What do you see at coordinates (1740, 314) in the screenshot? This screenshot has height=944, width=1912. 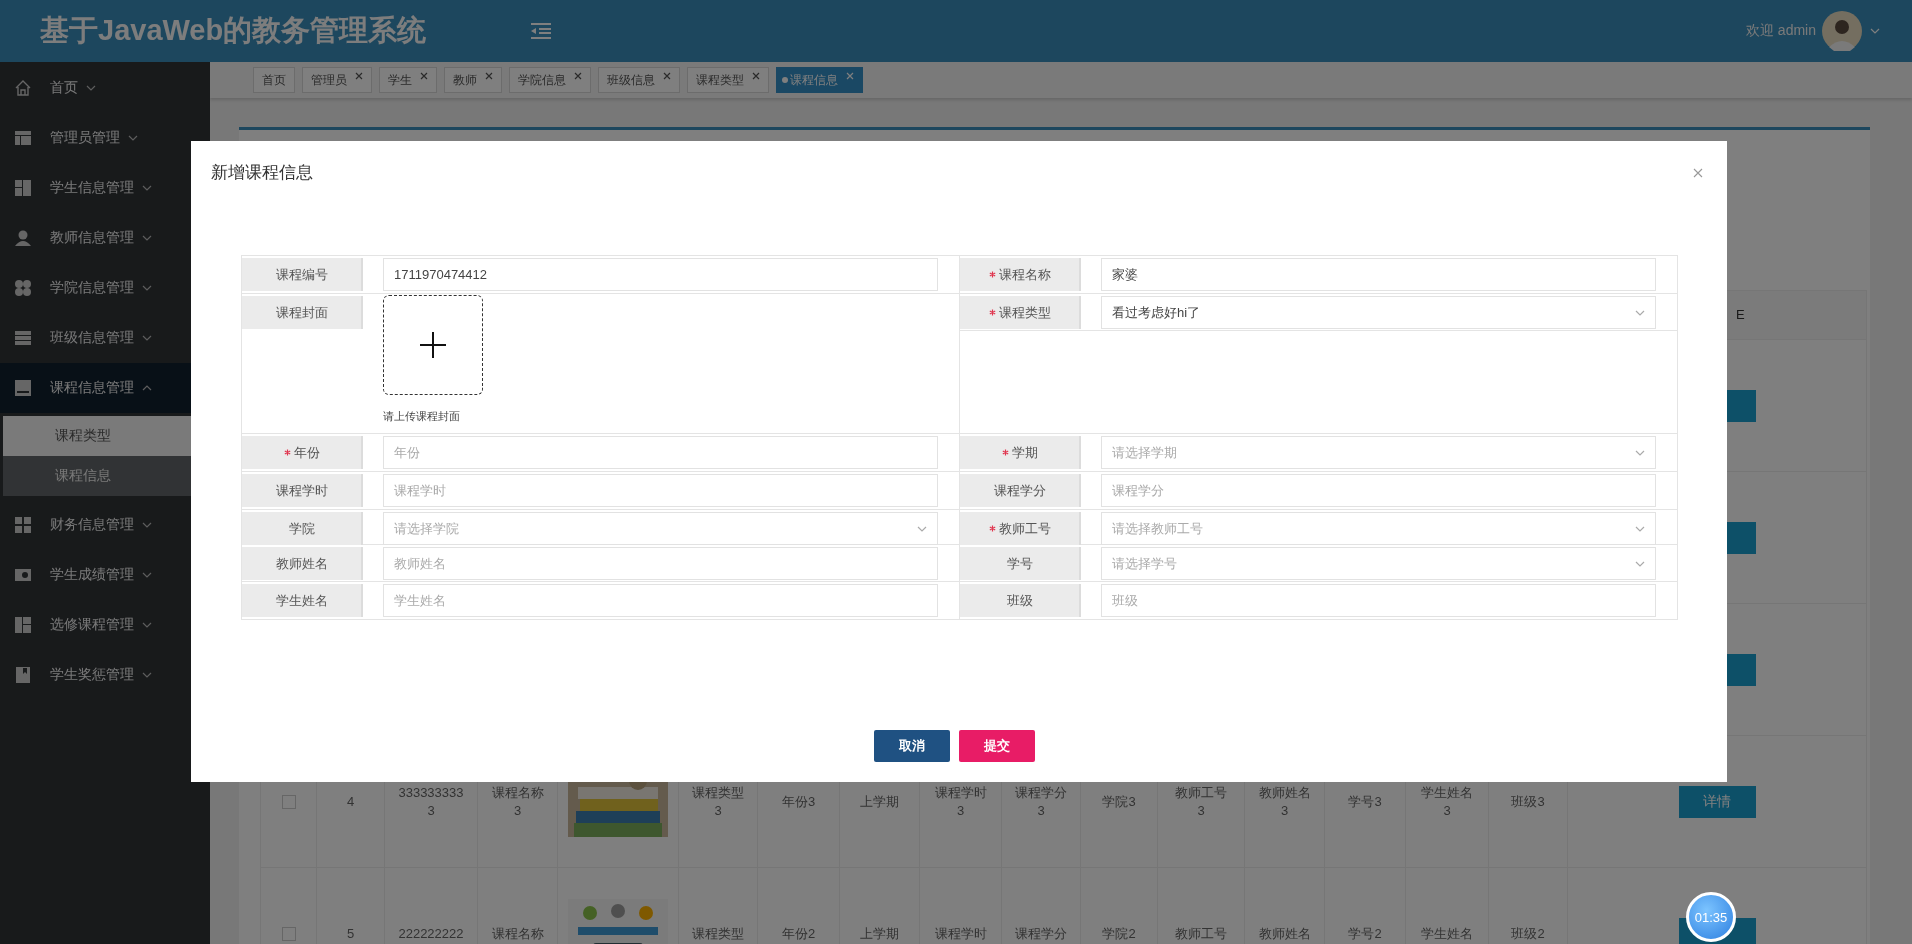 I see `column-heading: E` at bounding box center [1740, 314].